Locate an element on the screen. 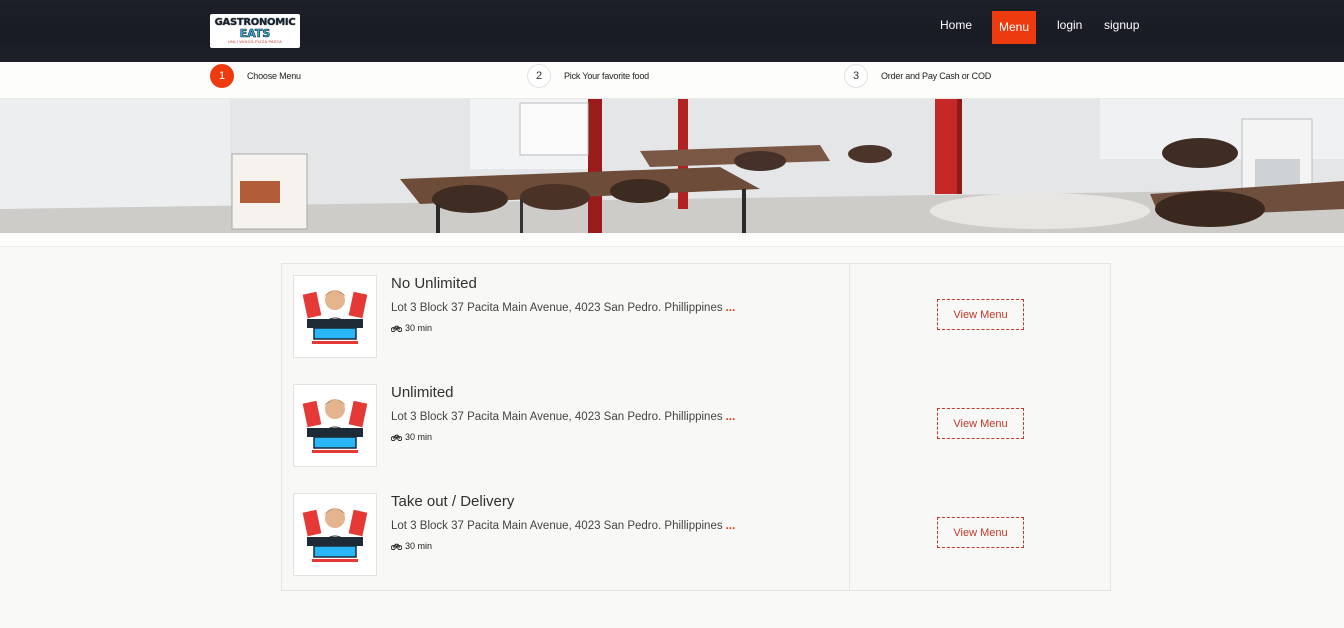 Image resolution: width=1344 pixels, height=628 pixels. step-number: 3 is located at coordinates (856, 76).